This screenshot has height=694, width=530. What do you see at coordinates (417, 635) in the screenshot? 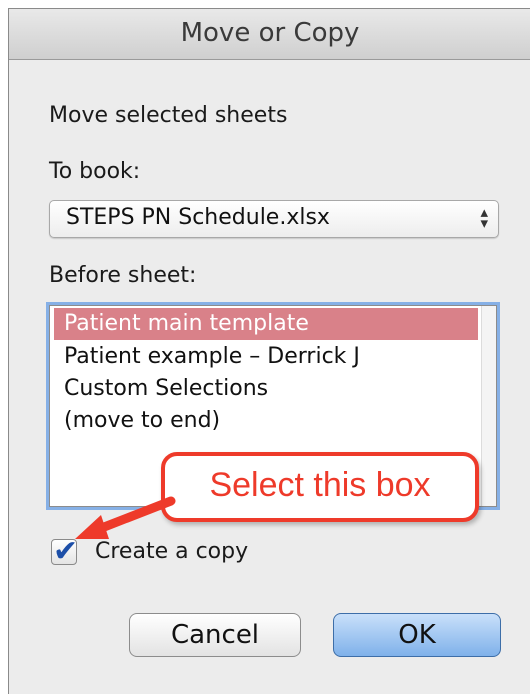
I see `ok-button: OK` at bounding box center [417, 635].